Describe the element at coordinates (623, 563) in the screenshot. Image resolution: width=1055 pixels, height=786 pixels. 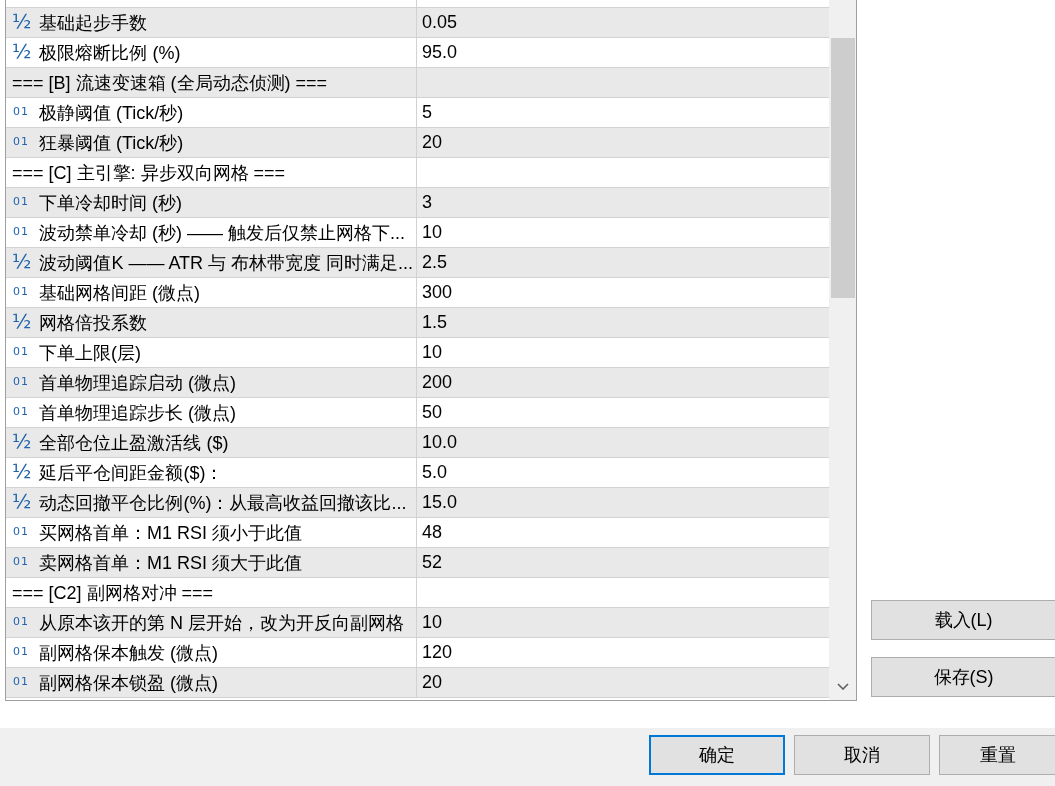
I see `parameter-value: 52` at that location.